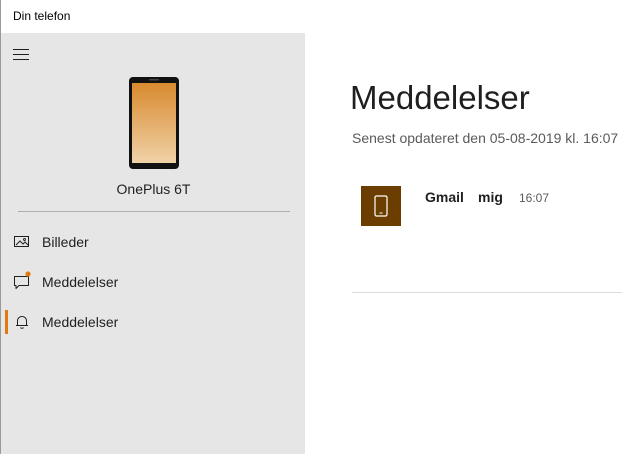 The height and width of the screenshot is (454, 622). Describe the element at coordinates (28, 274) in the screenshot. I see `unread-badge-icon` at that location.